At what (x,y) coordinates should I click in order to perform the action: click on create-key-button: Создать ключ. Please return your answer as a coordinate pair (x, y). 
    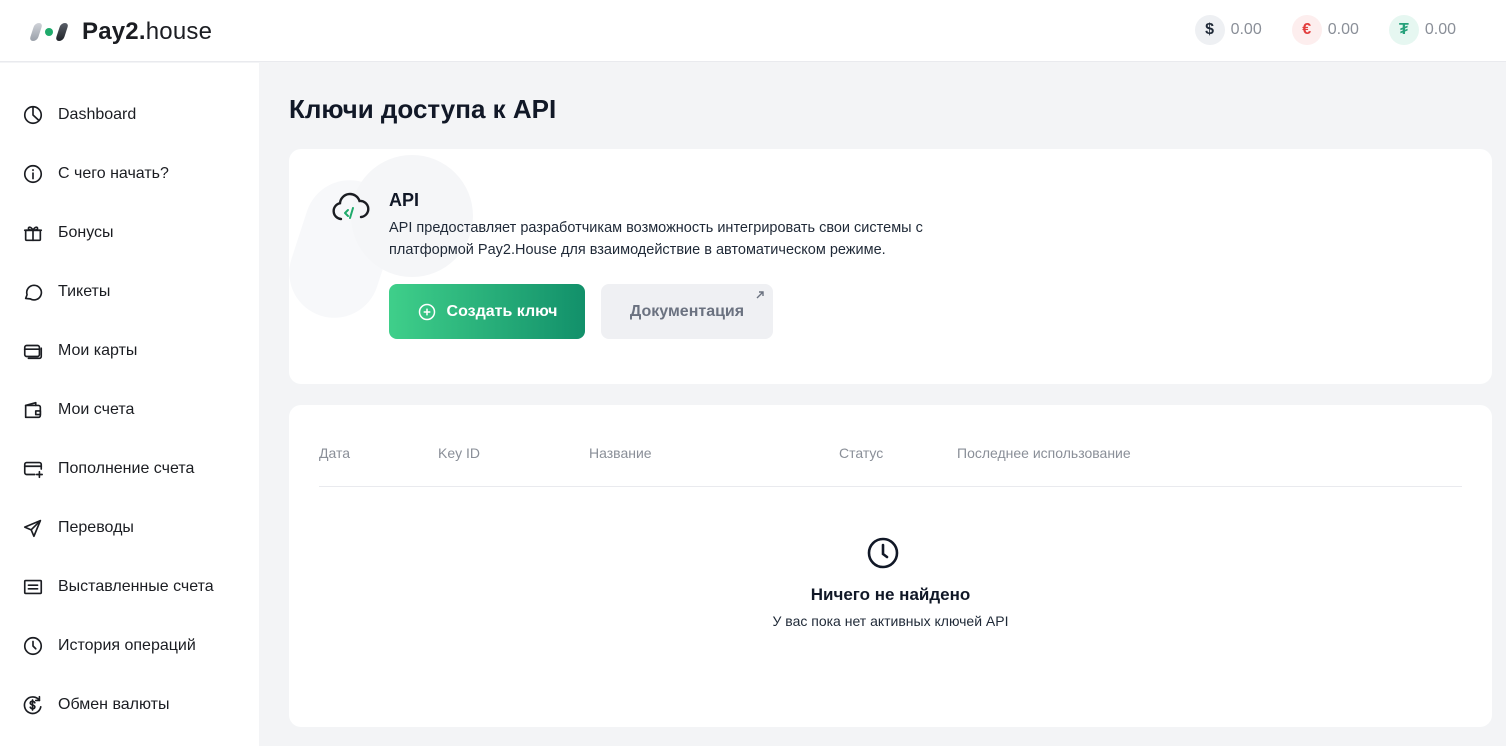
    Looking at the image, I should click on (487, 311).